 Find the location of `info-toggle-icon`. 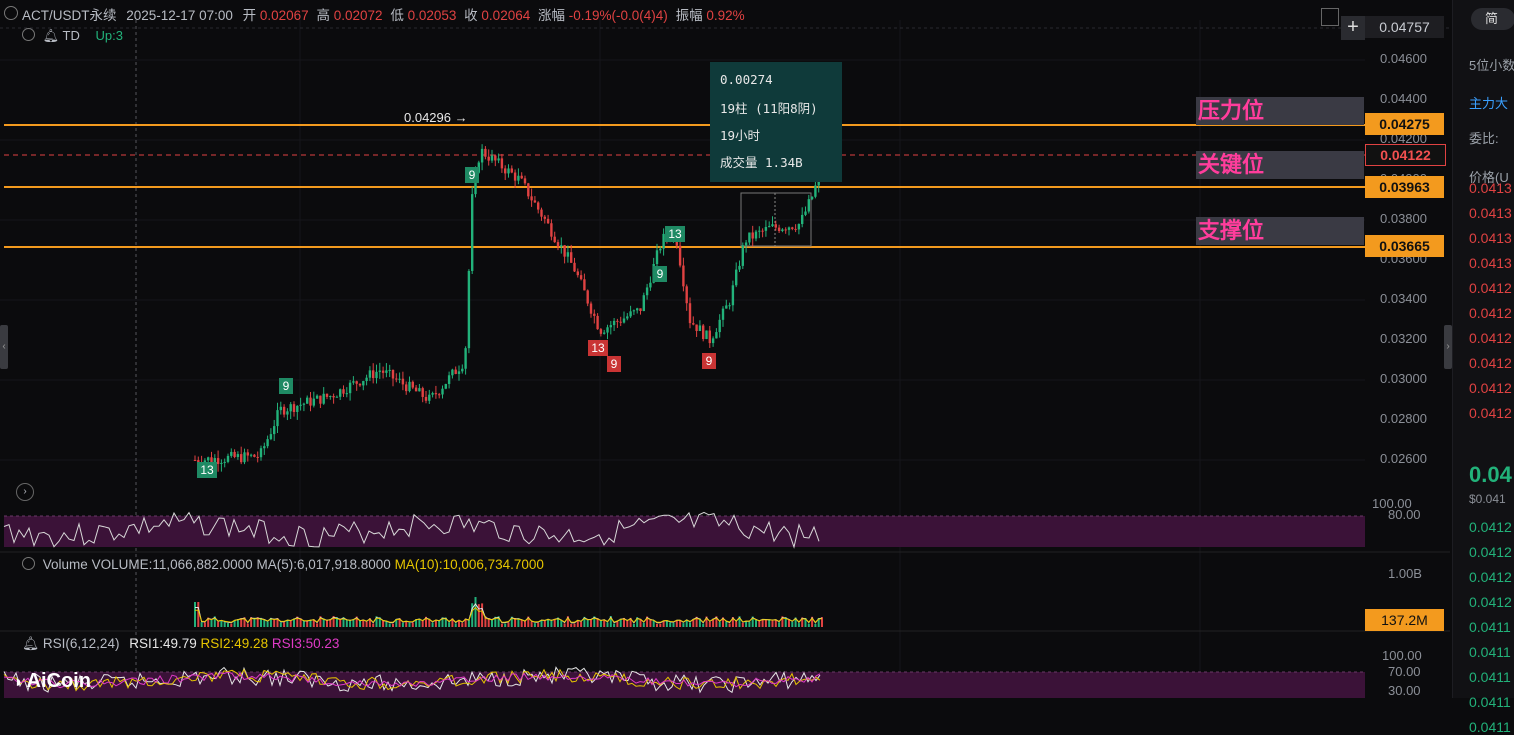

info-toggle-icon is located at coordinates (11, 13).